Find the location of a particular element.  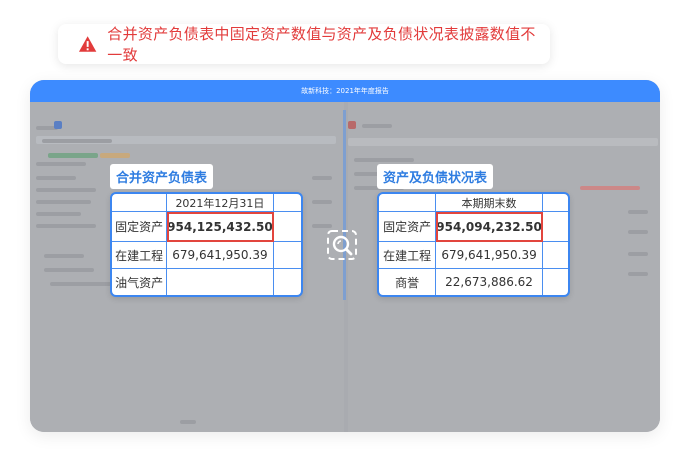

right-table-label: 资产及负债状况表 is located at coordinates (435, 176).